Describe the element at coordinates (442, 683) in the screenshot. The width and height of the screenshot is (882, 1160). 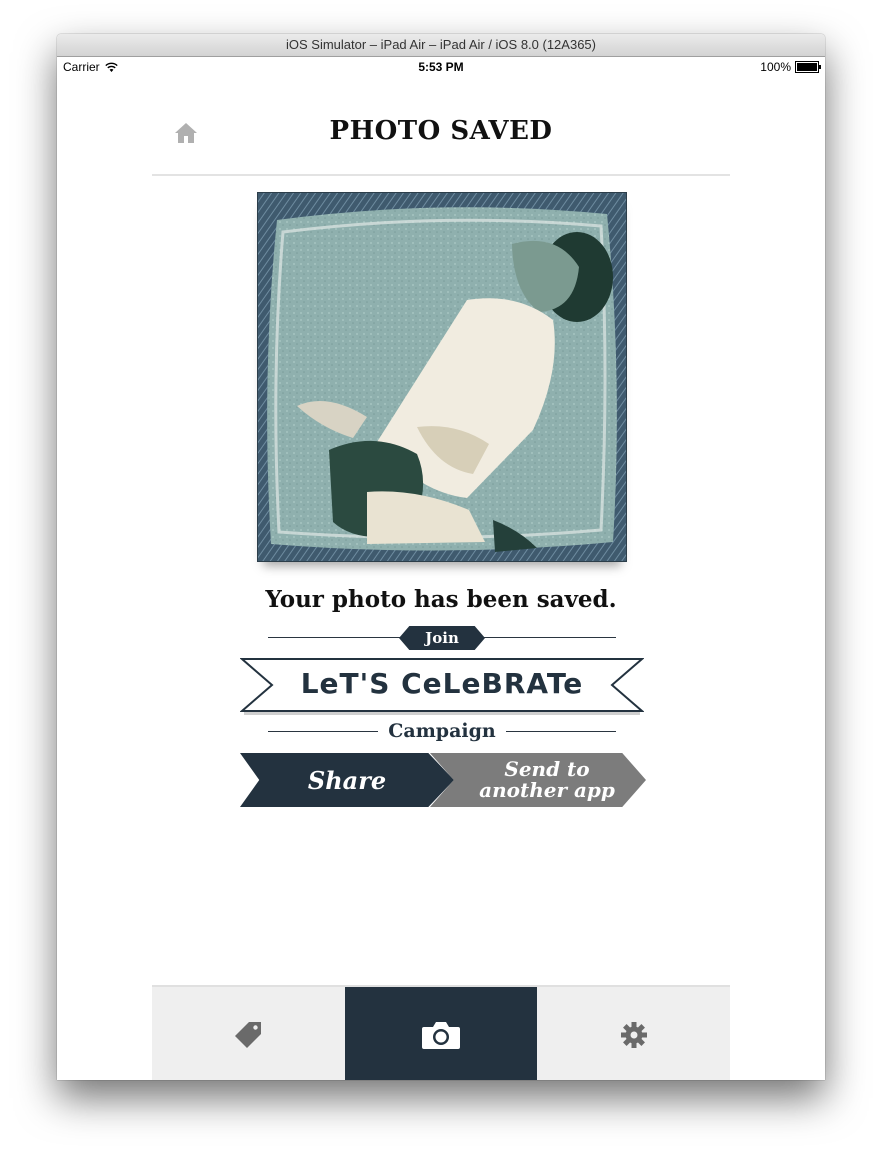
I see `banner-text: LeT'S CeLeBRATe` at that location.